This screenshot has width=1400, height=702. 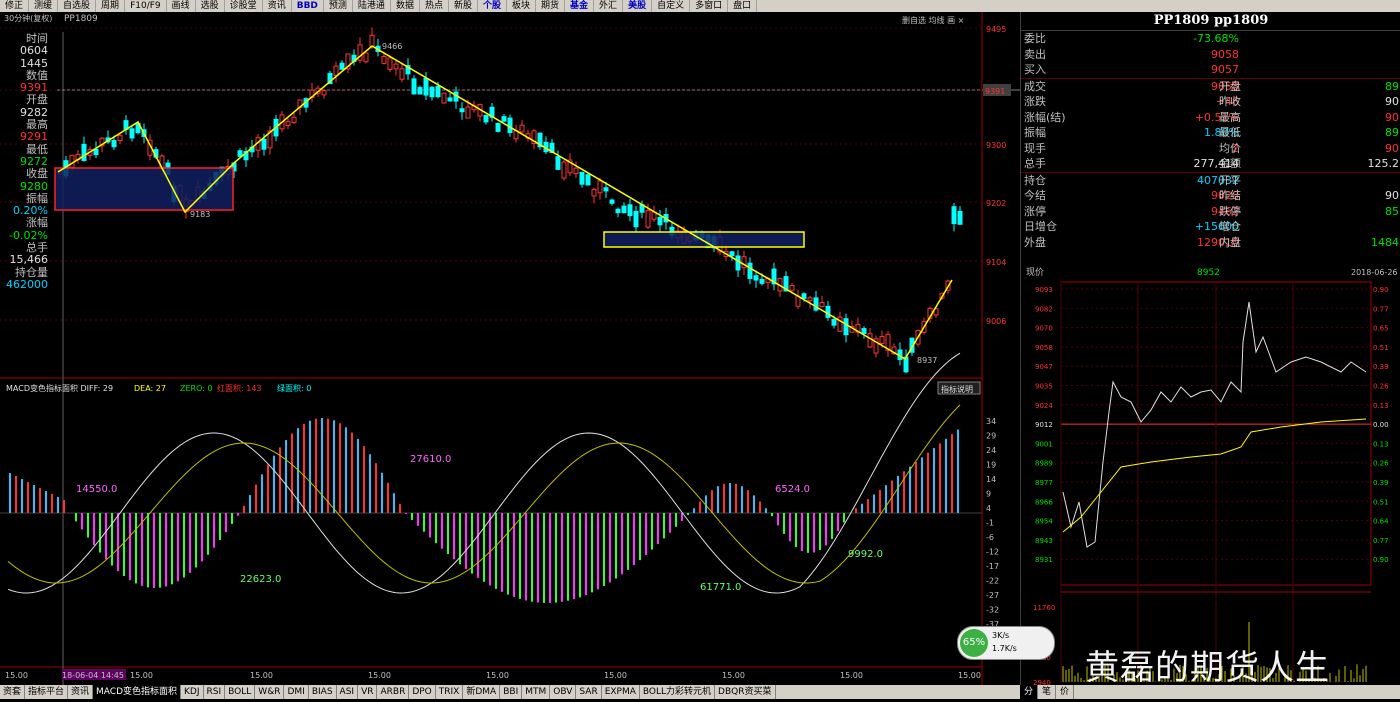 What do you see at coordinates (15, 6) in the screenshot?
I see `toolbar-item-0: 修正` at bounding box center [15, 6].